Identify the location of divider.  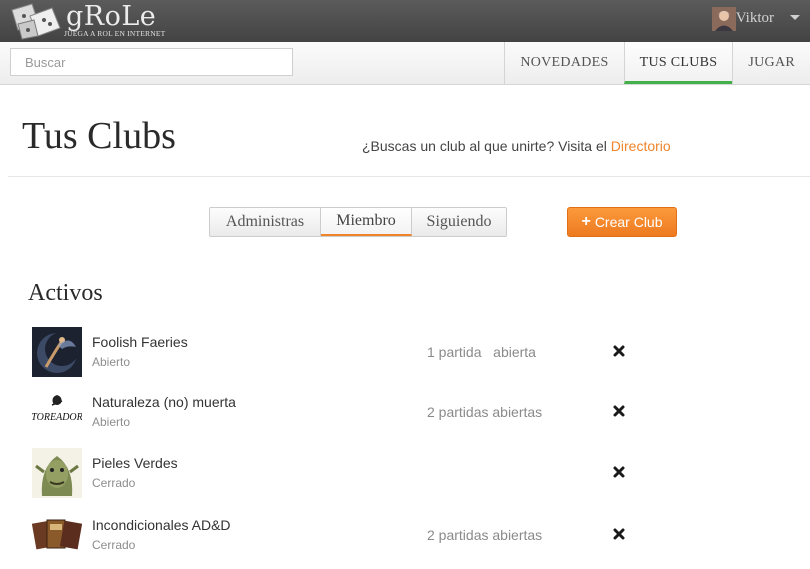
(409, 176).